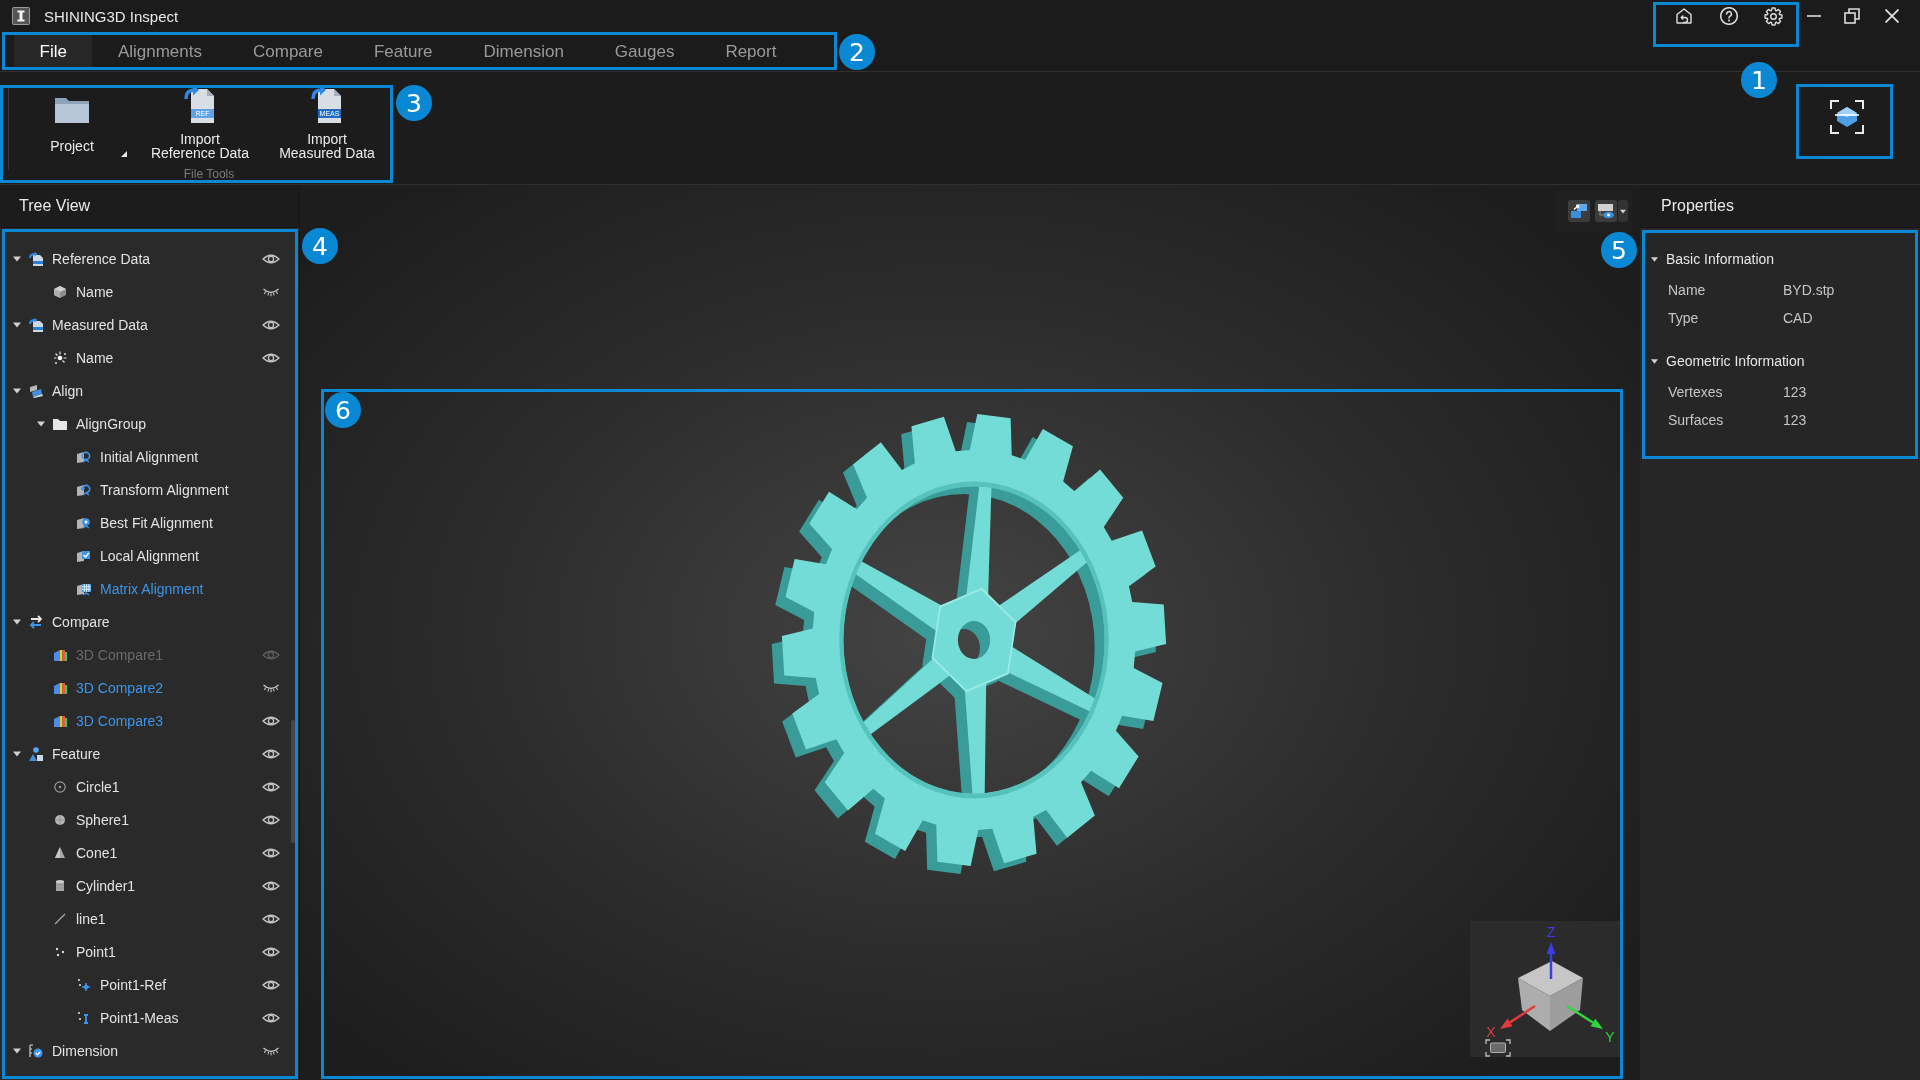 This screenshot has height=1080, width=1920. What do you see at coordinates (1696, 392) in the screenshot?
I see `property-label: Vertexes` at bounding box center [1696, 392].